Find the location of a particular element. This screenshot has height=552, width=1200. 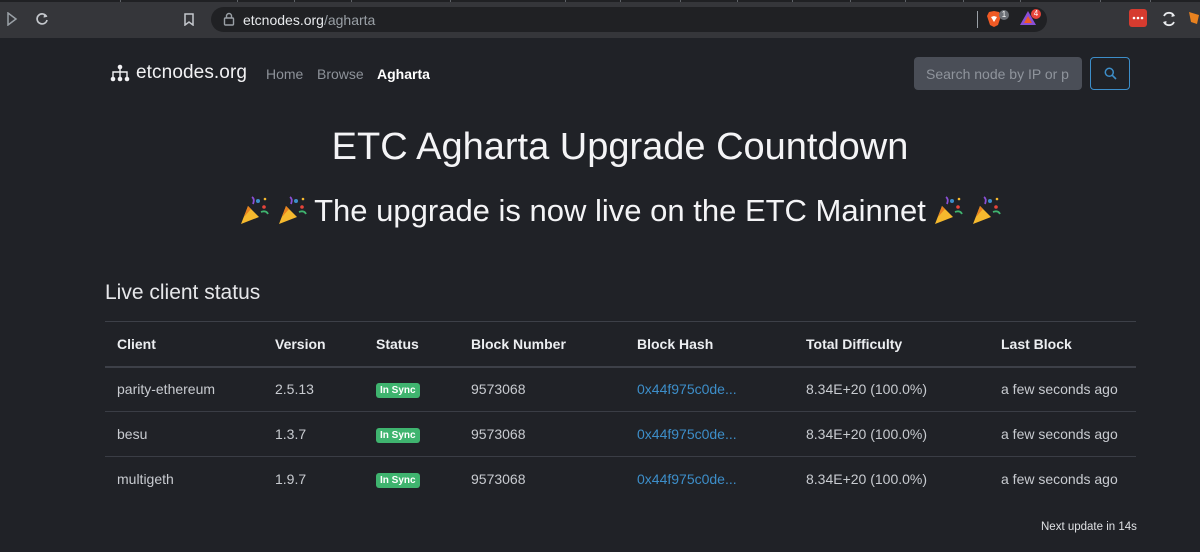

address-bar: etcnodes.org/agharta 1 is located at coordinates (629, 19).